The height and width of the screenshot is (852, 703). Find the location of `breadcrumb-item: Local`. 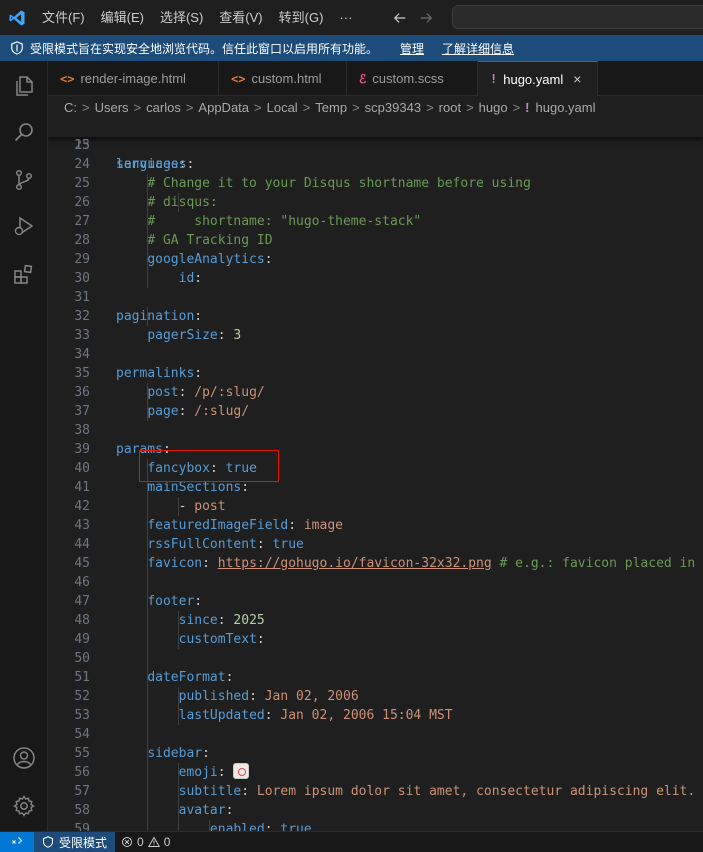

breadcrumb-item: Local is located at coordinates (282, 107).